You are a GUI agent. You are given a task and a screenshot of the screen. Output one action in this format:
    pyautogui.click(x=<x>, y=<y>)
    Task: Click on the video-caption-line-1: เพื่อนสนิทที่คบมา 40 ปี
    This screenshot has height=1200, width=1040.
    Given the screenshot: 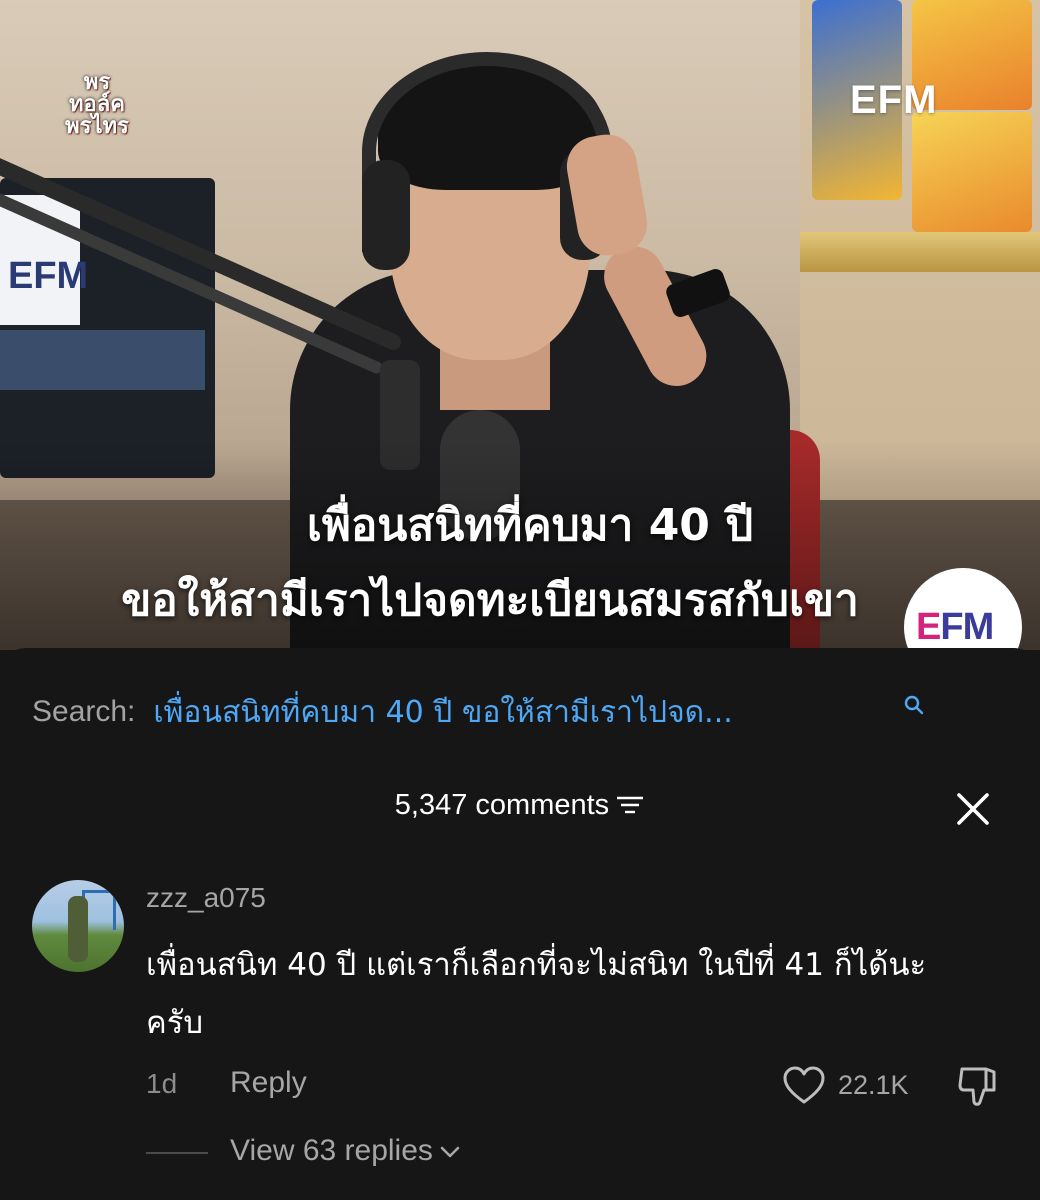 What is the action you would take?
    pyautogui.click(x=530, y=525)
    